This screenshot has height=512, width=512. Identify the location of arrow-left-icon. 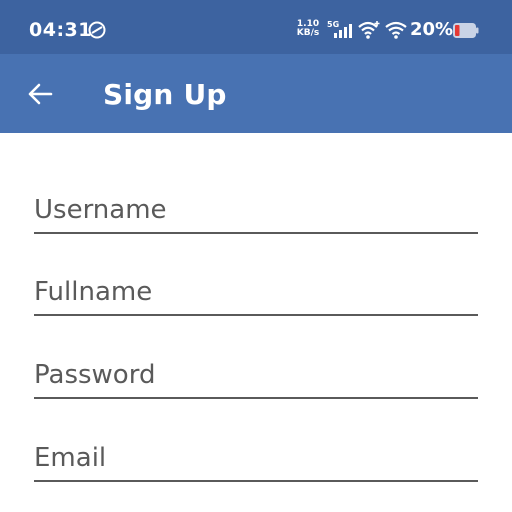
(40, 94).